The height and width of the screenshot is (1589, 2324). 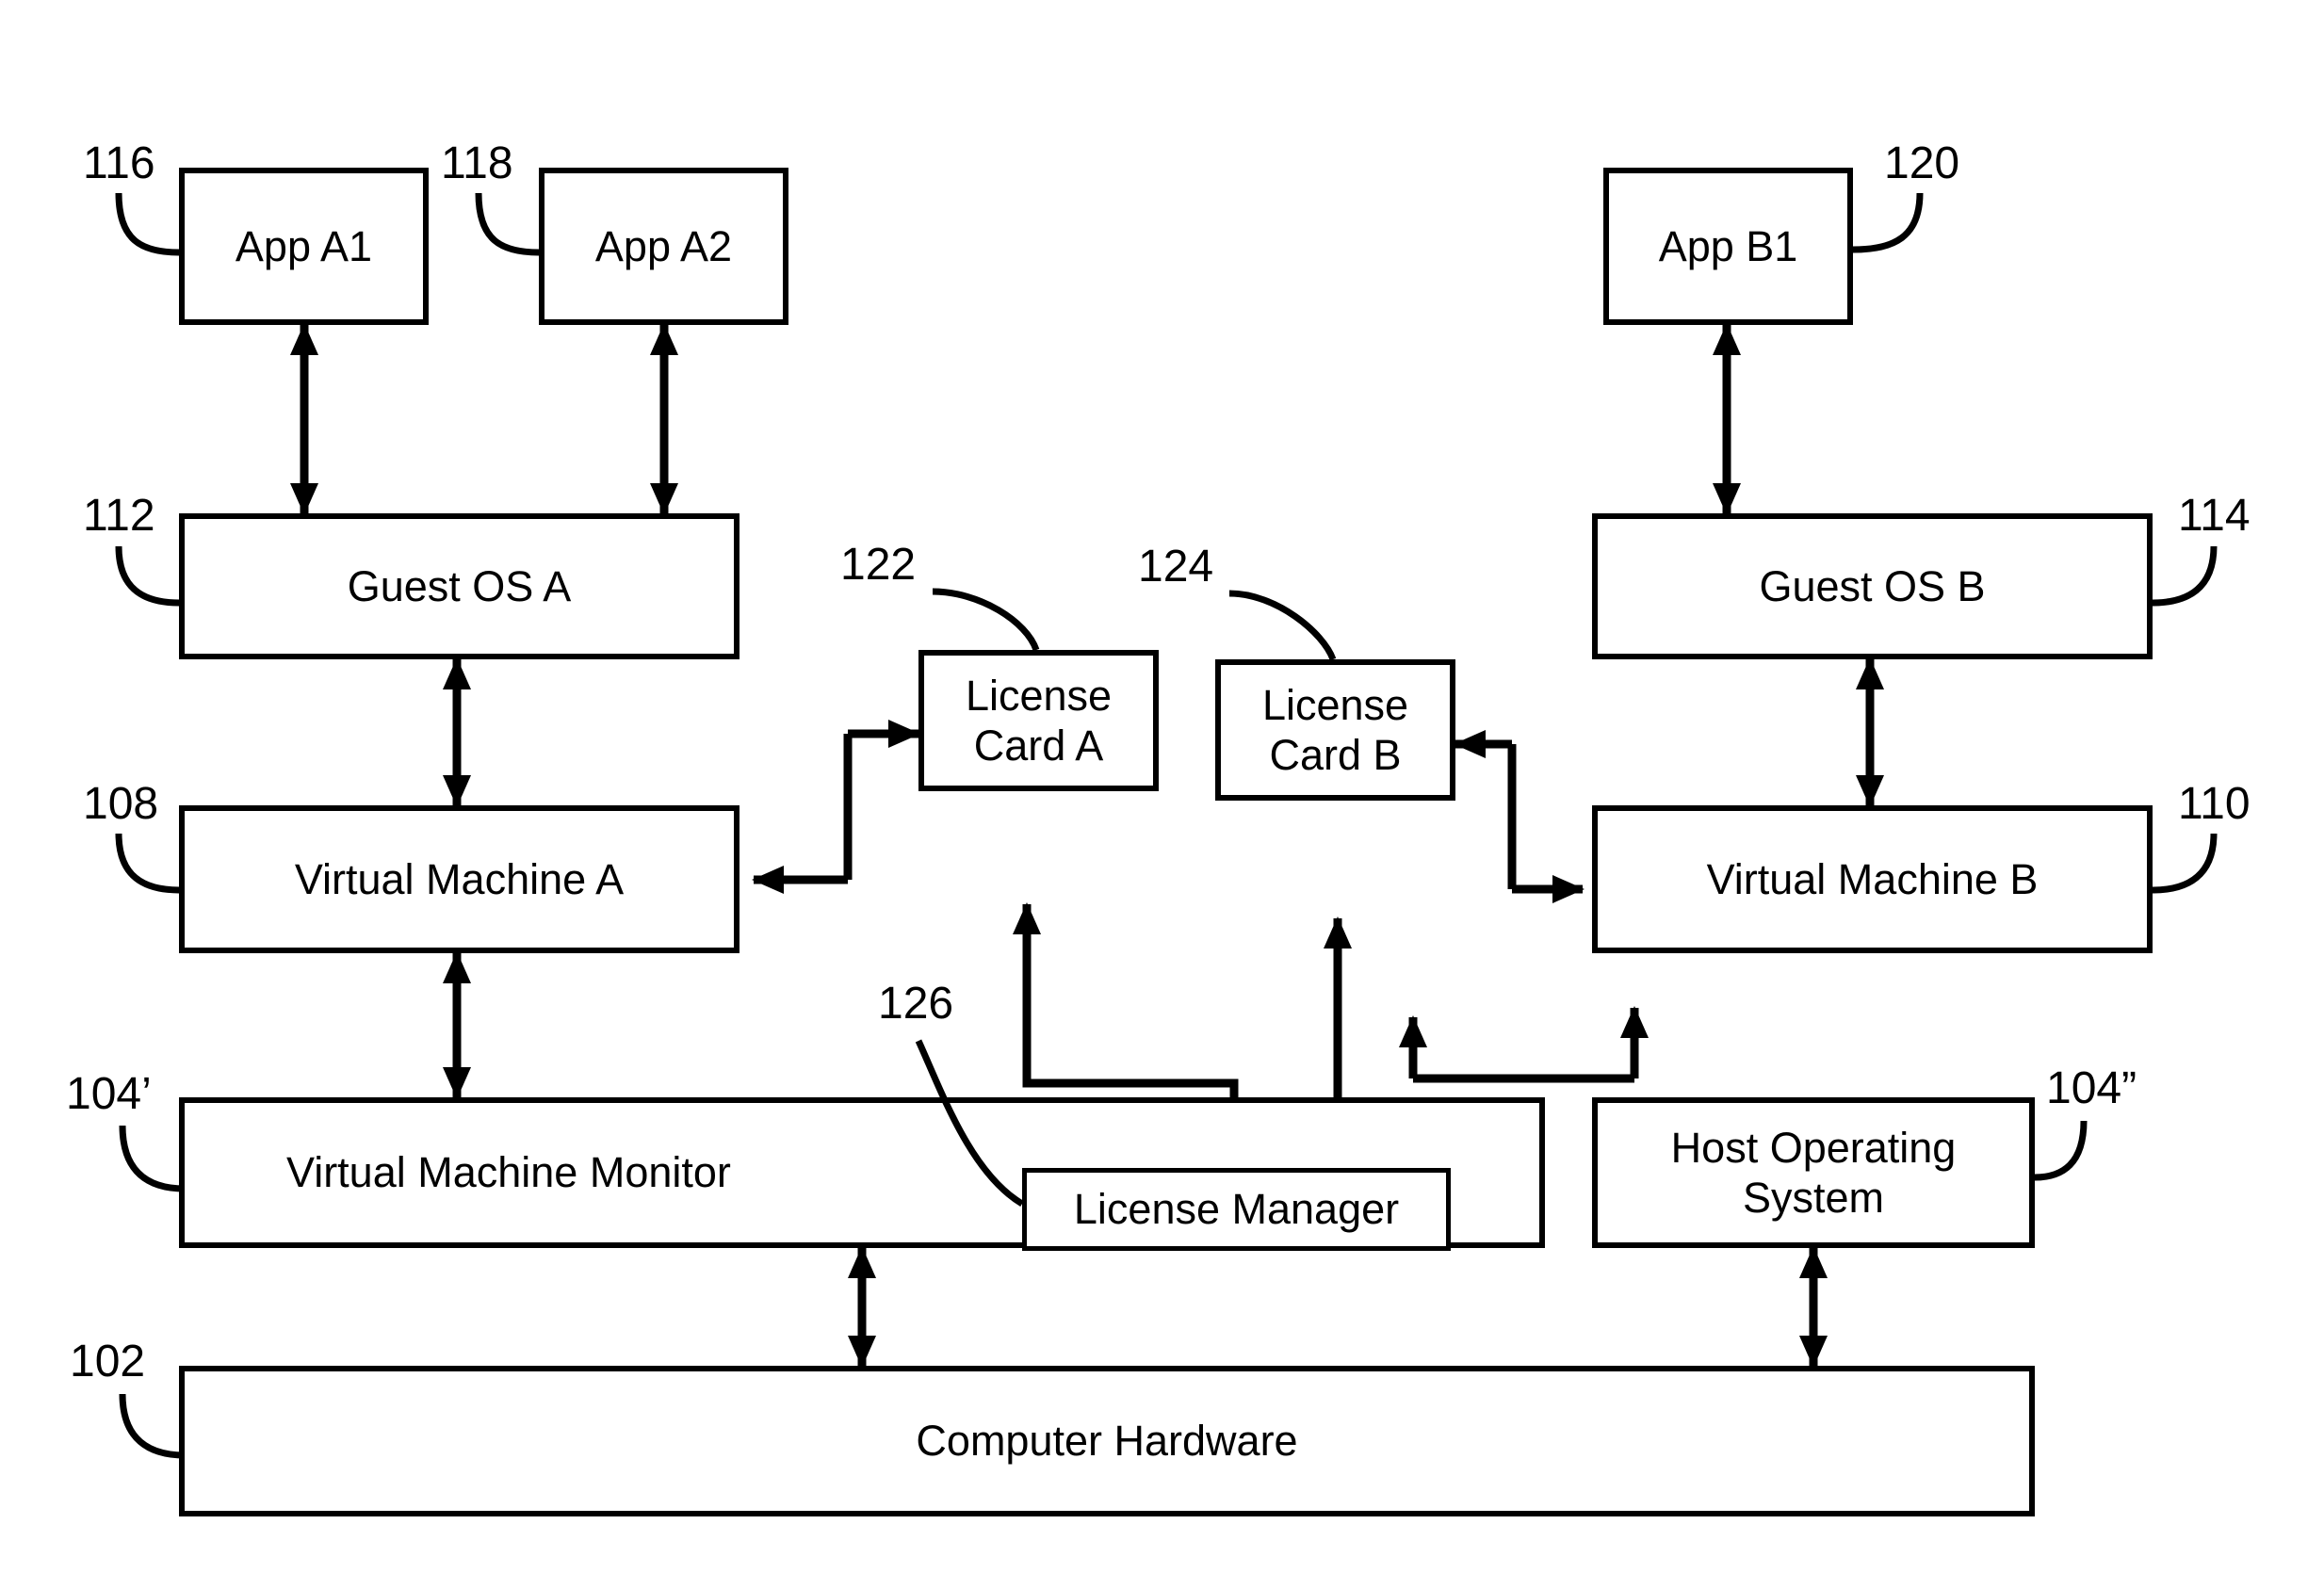 I want to click on ref-numeral-110: 110, so click(x=2214, y=804).